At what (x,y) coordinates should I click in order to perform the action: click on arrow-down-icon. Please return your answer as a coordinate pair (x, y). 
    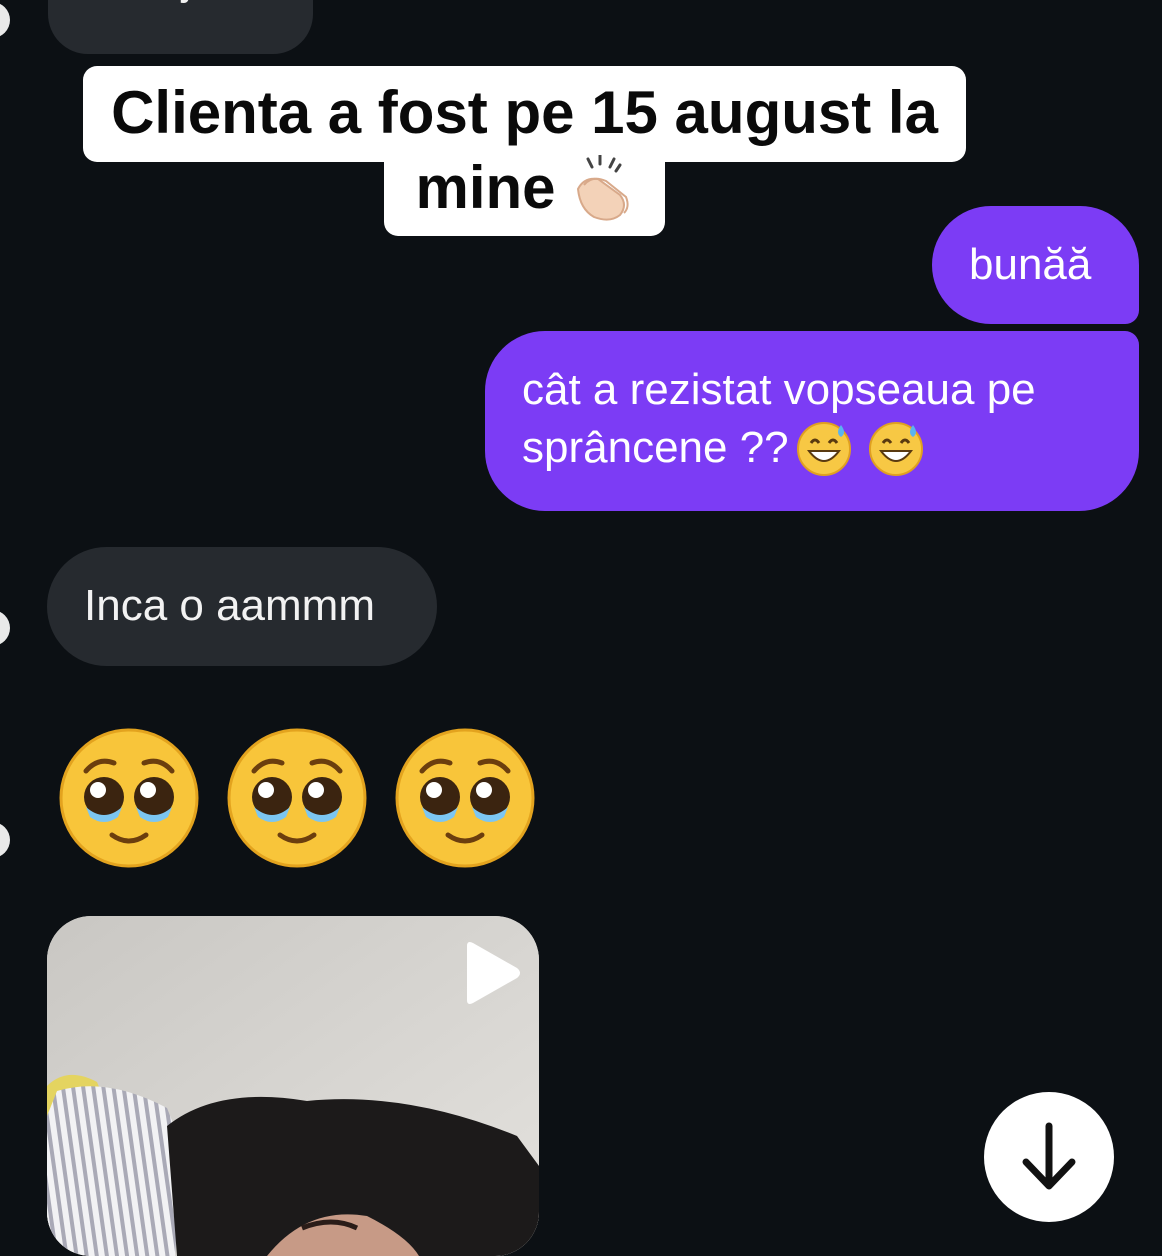
    Looking at the image, I should click on (1049, 1156).